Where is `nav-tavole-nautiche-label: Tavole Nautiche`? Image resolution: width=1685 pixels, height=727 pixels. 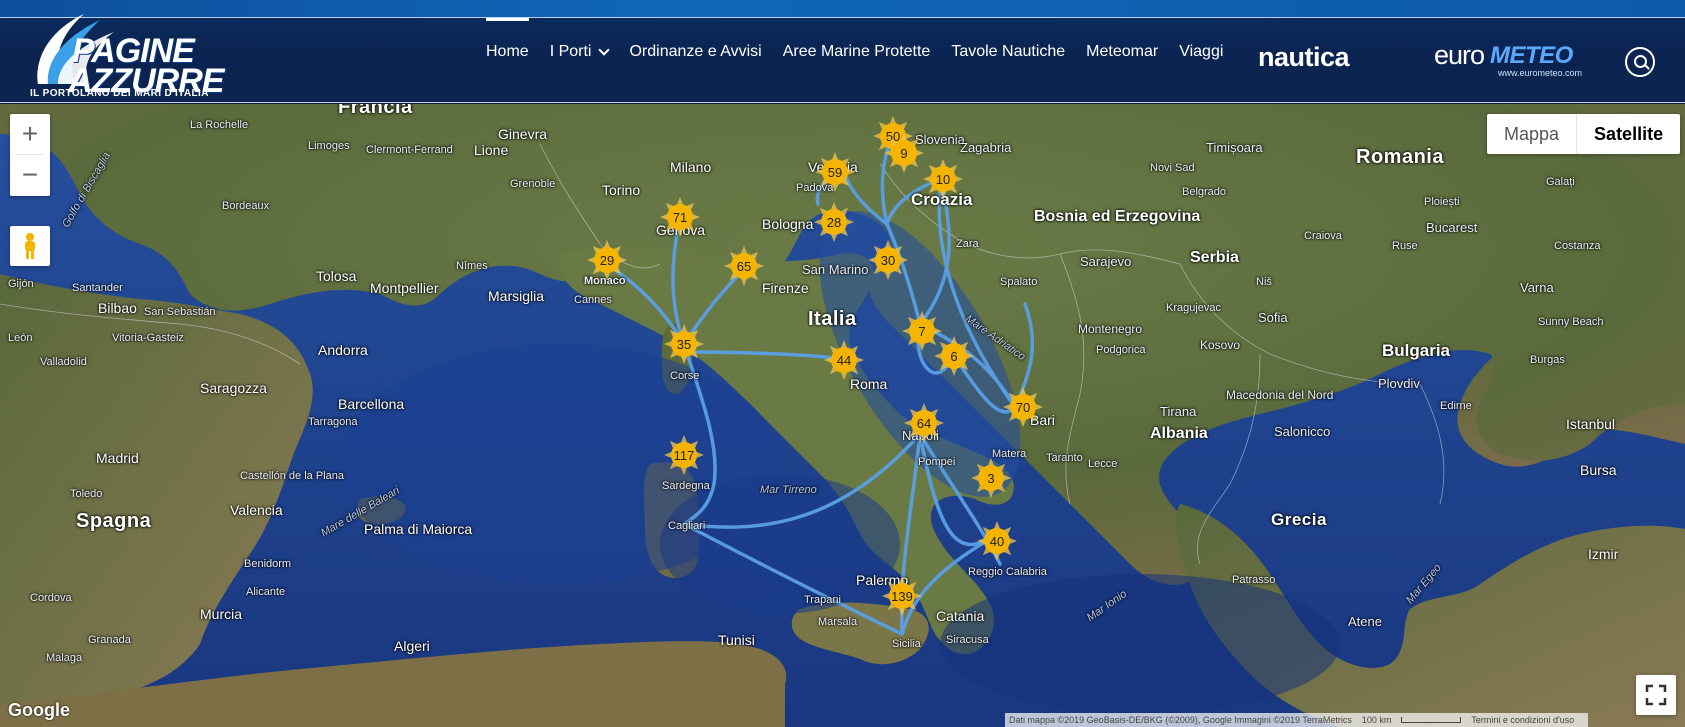 nav-tavole-nautiche-label: Tavole Nautiche is located at coordinates (1008, 51).